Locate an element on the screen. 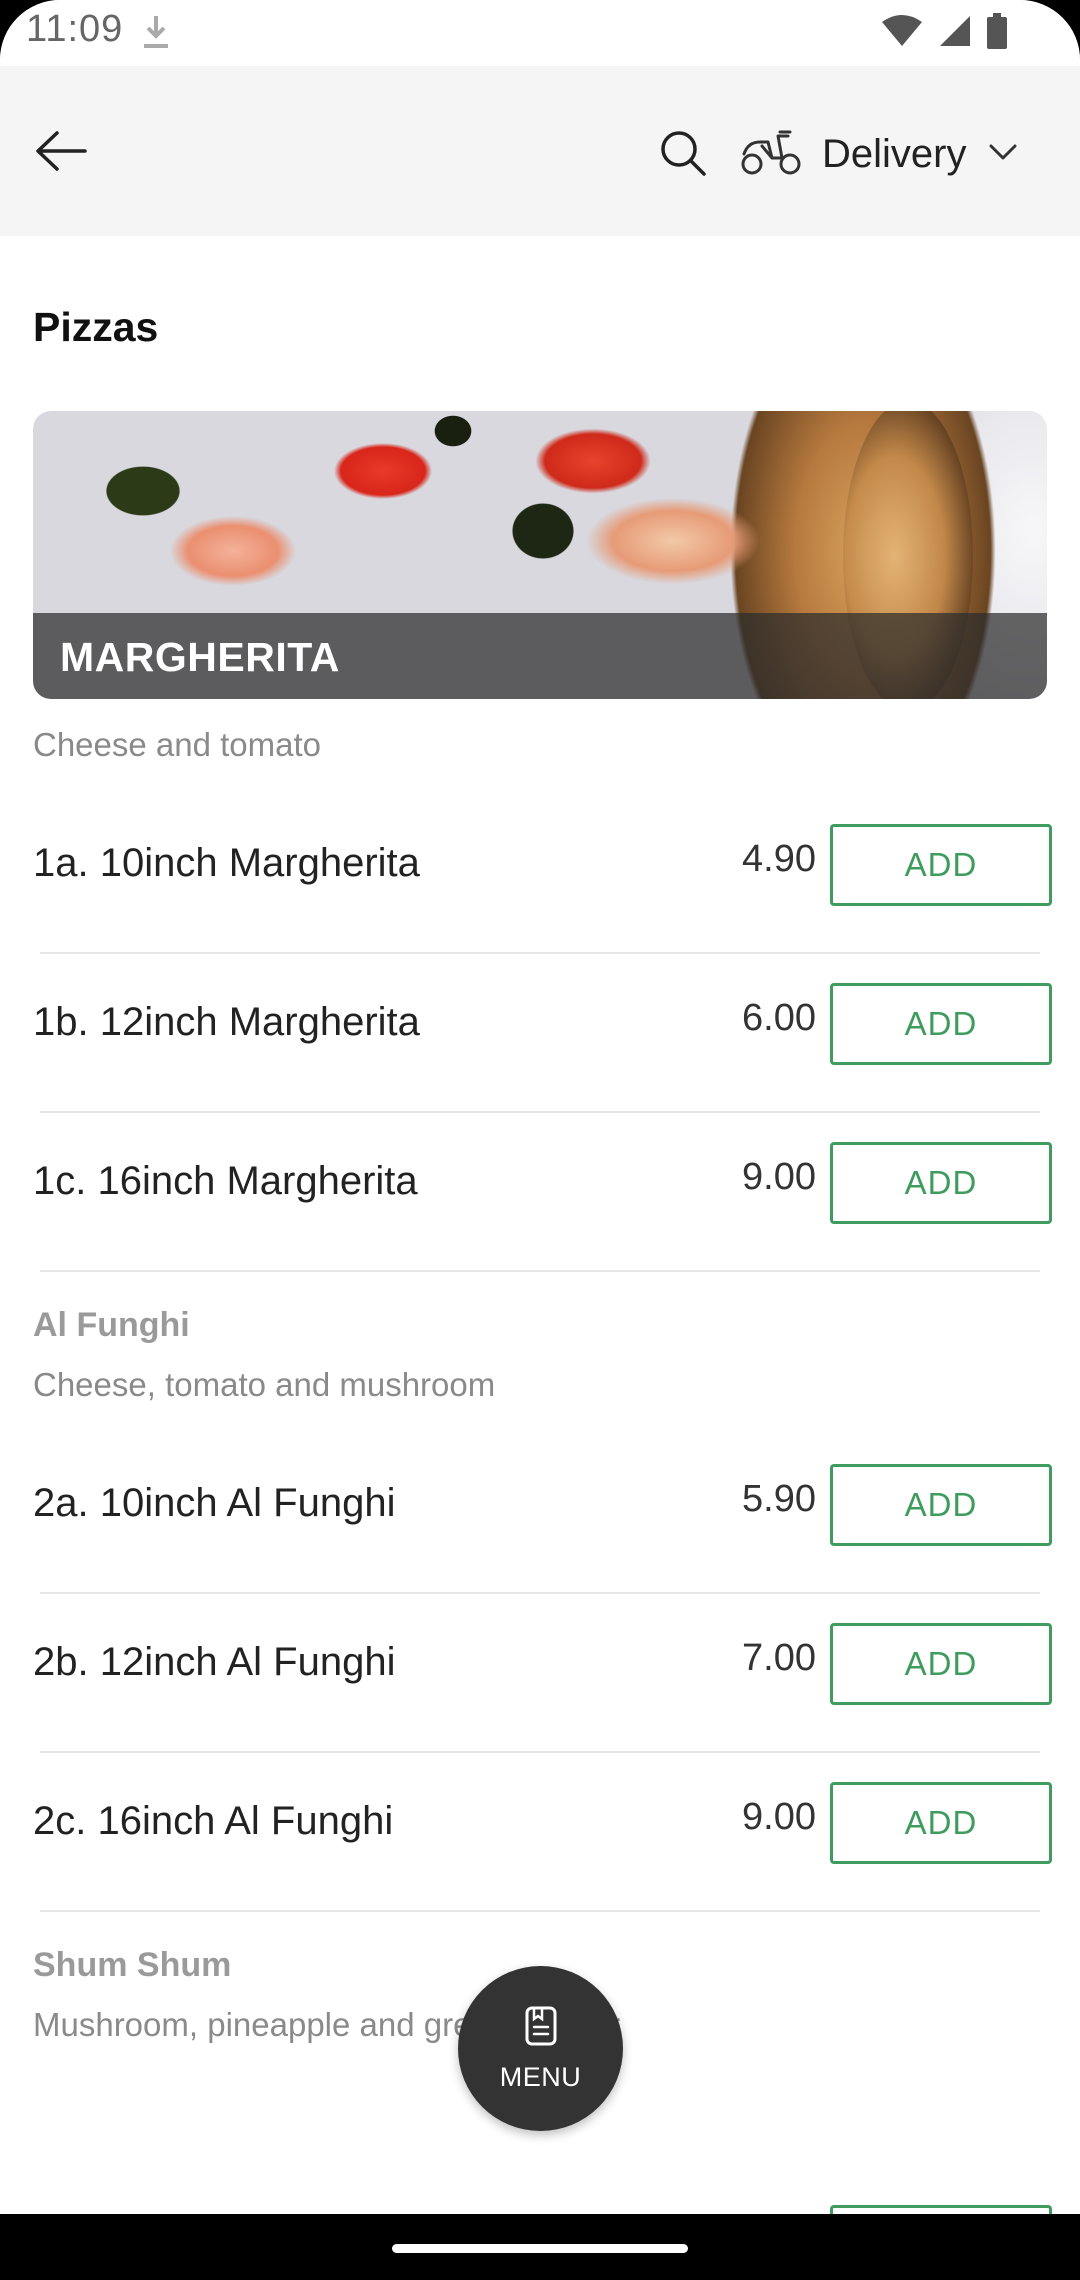 The image size is (1080, 2280). delivery-selector: Delivery is located at coordinates (879, 154).